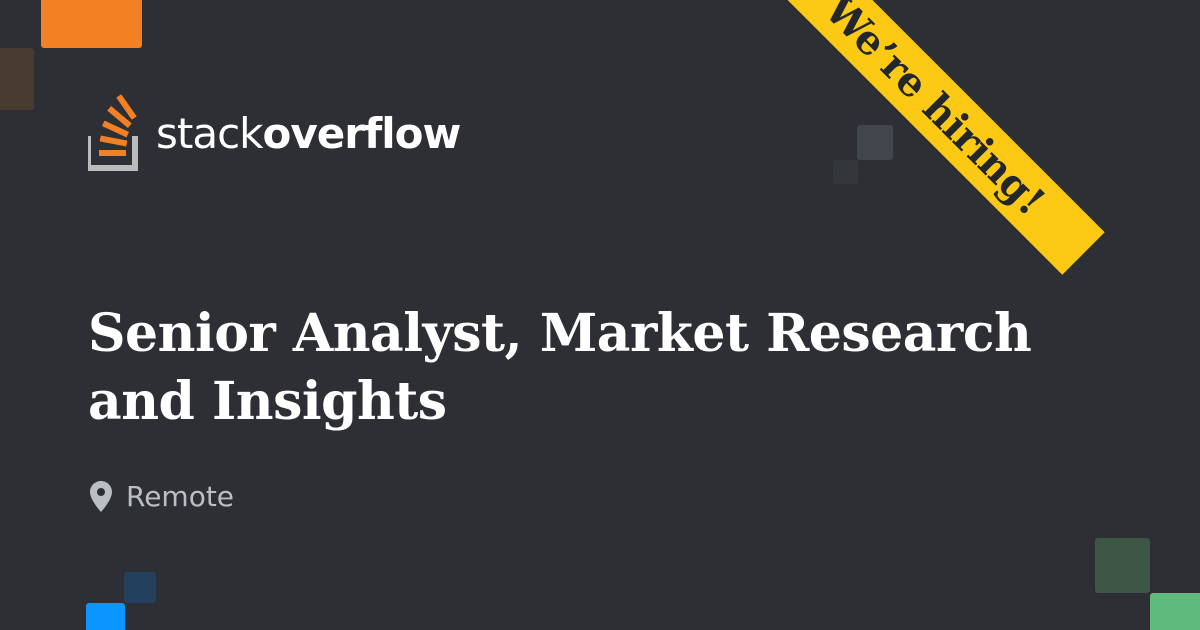  What do you see at coordinates (1175, 611) in the screenshot?
I see `decorative-square-green` at bounding box center [1175, 611].